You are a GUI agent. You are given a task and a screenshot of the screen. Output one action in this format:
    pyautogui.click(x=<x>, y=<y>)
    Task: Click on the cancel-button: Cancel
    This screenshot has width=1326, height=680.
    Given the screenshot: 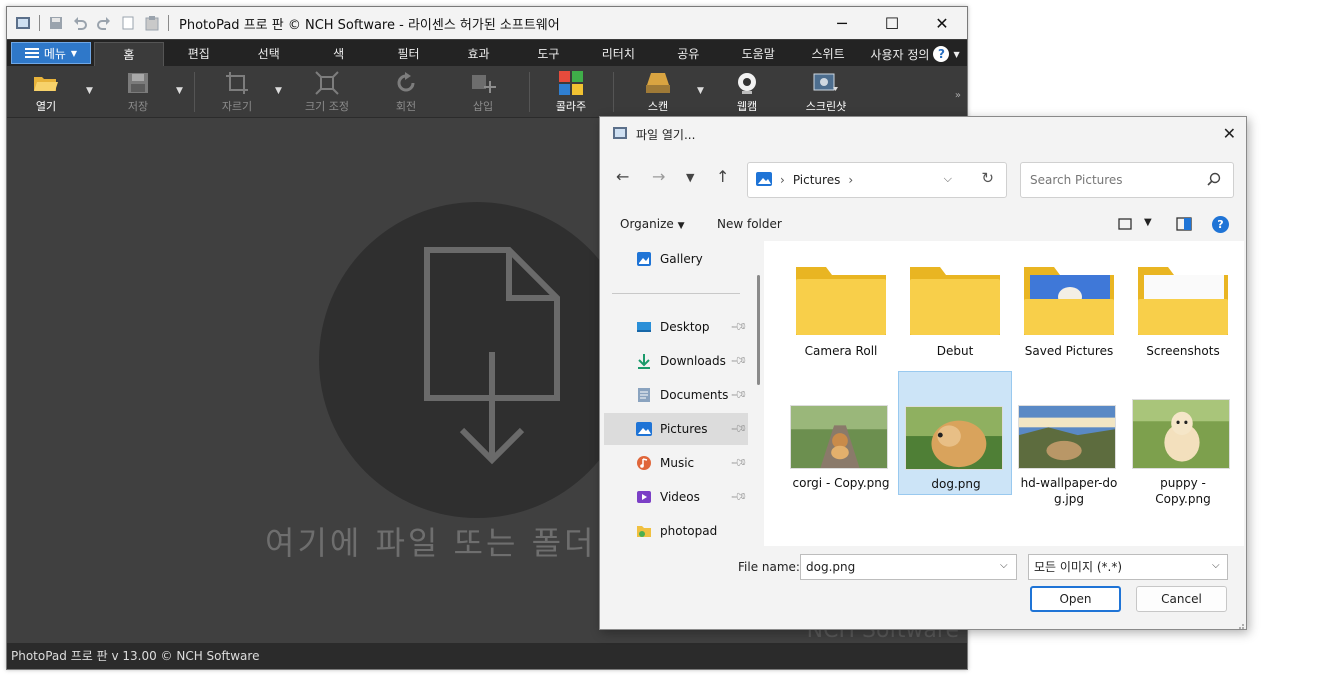 What is the action you would take?
    pyautogui.click(x=1181, y=599)
    